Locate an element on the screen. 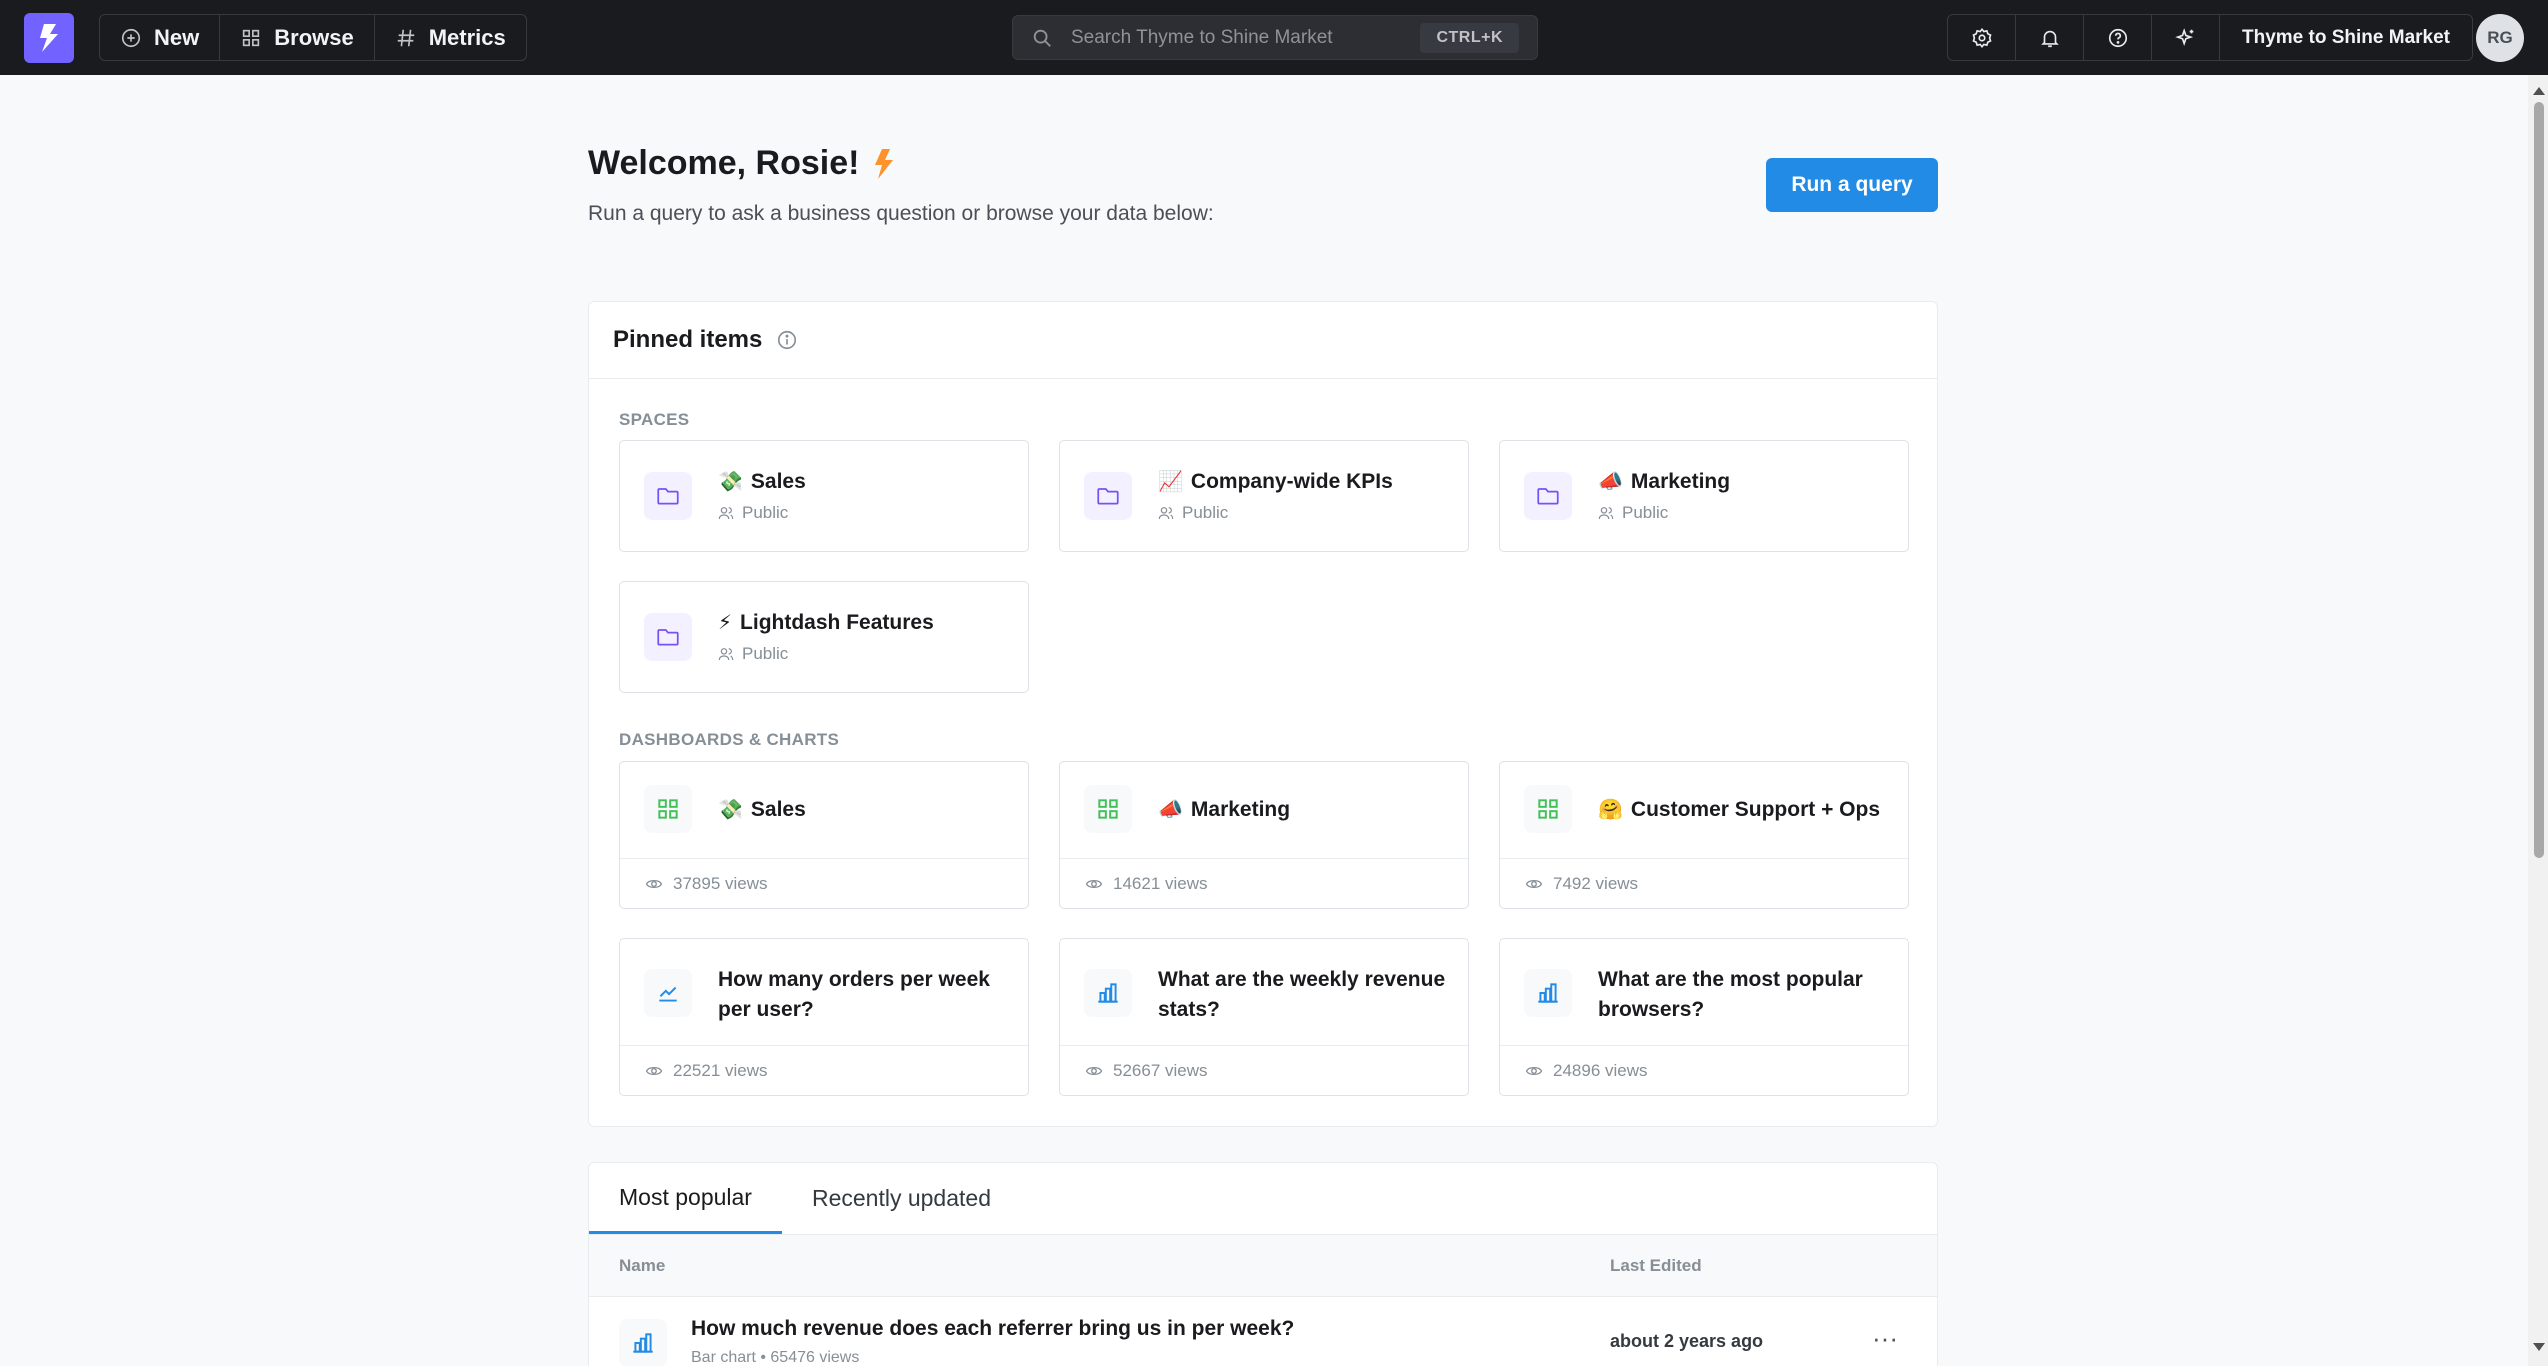 Image resolution: width=2548 pixels, height=1366 pixels. dashboard-card-sales: 💸 Sales 37895 views is located at coordinates (824, 835).